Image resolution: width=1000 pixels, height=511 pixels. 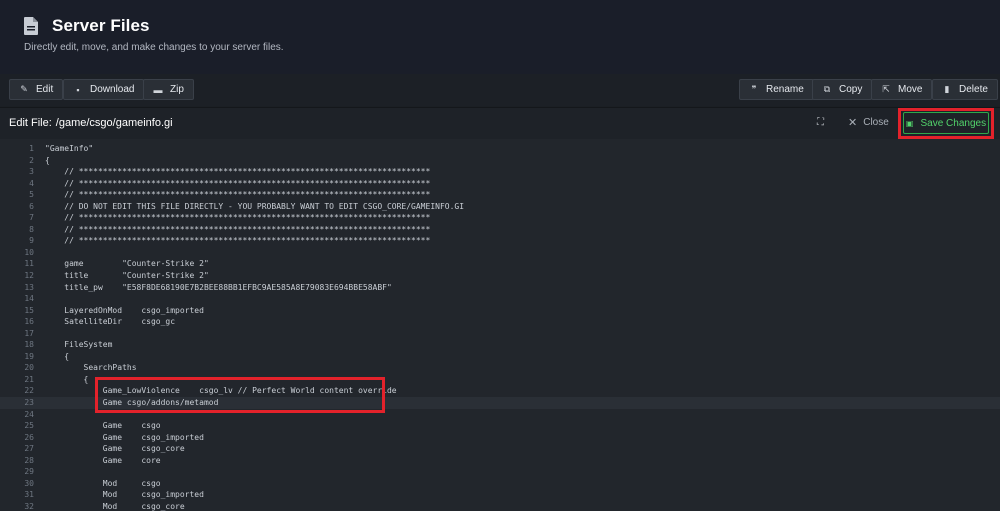 I want to click on line-number: 25, so click(x=29, y=426).